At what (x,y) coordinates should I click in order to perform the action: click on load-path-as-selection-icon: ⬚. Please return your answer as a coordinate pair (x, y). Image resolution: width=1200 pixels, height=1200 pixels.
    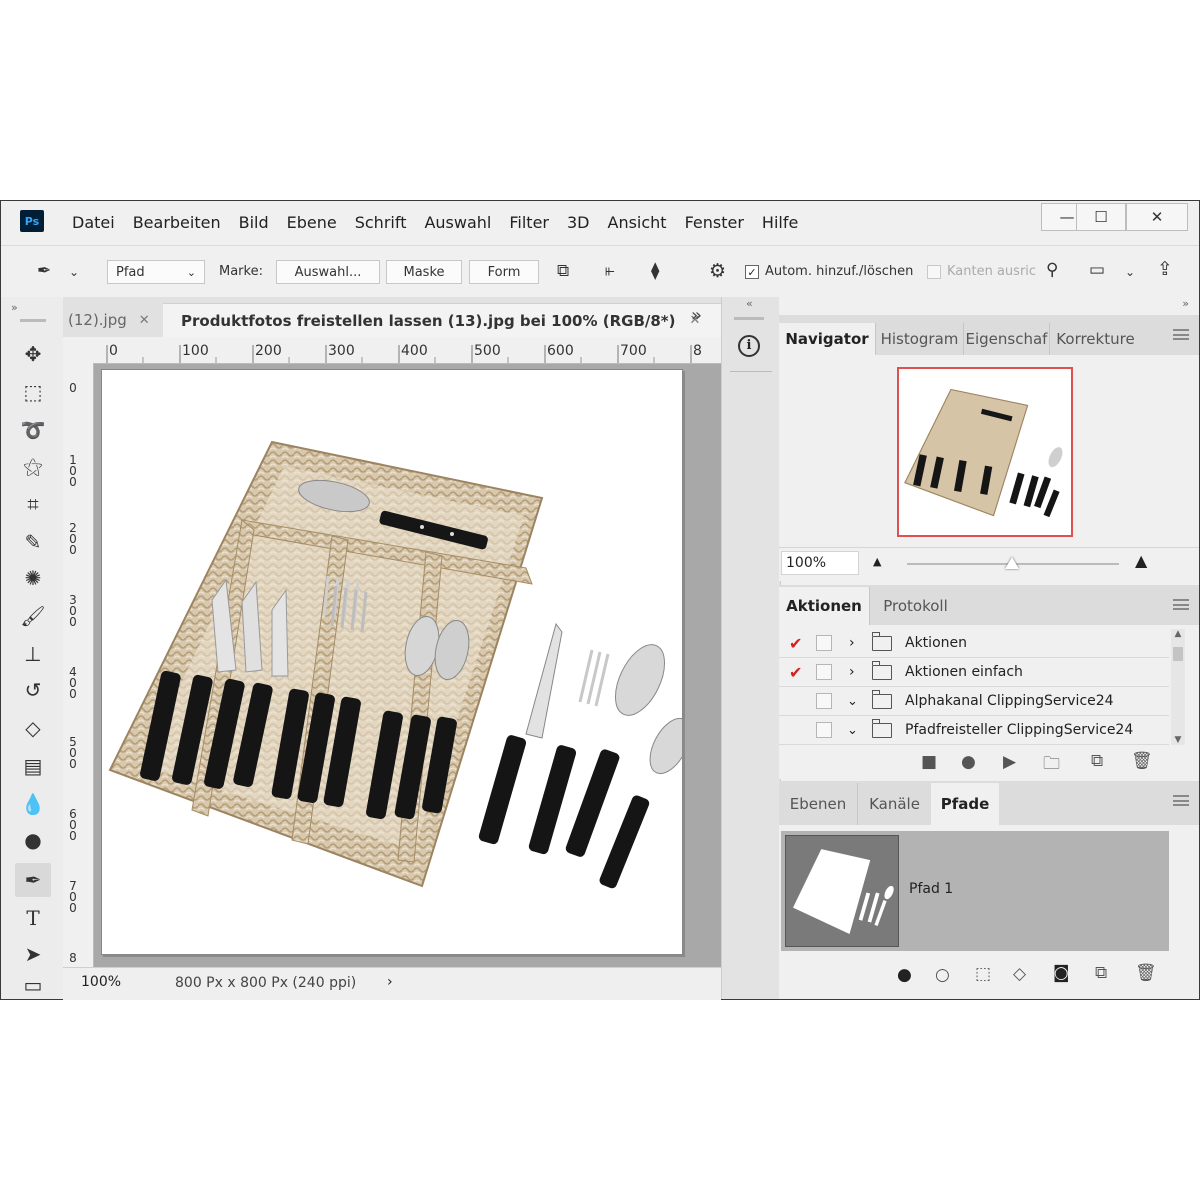
    Looking at the image, I should click on (983, 974).